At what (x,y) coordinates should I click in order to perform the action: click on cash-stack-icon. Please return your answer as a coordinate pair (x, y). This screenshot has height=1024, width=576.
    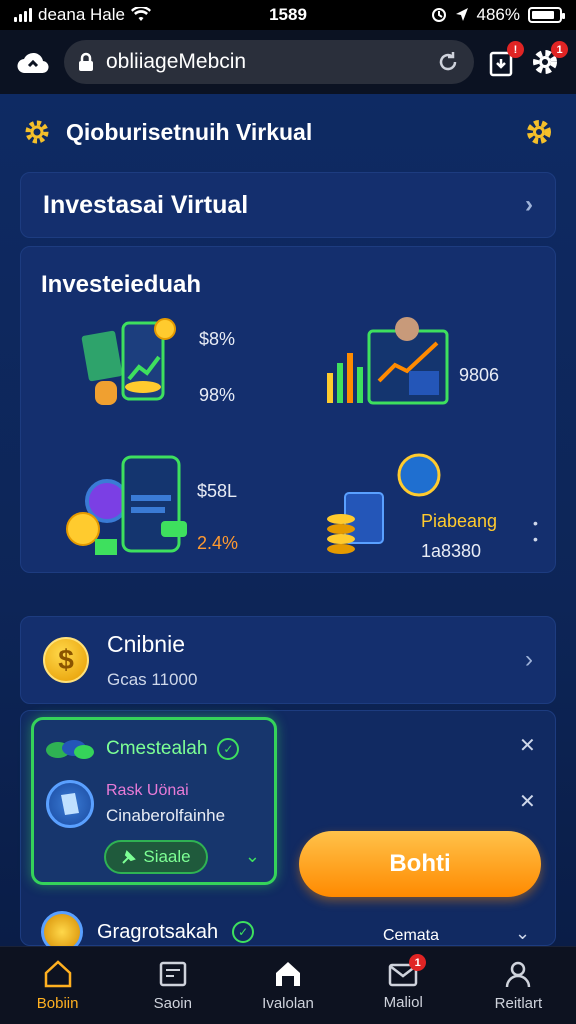
    Looking at the image, I should click on (70, 749).